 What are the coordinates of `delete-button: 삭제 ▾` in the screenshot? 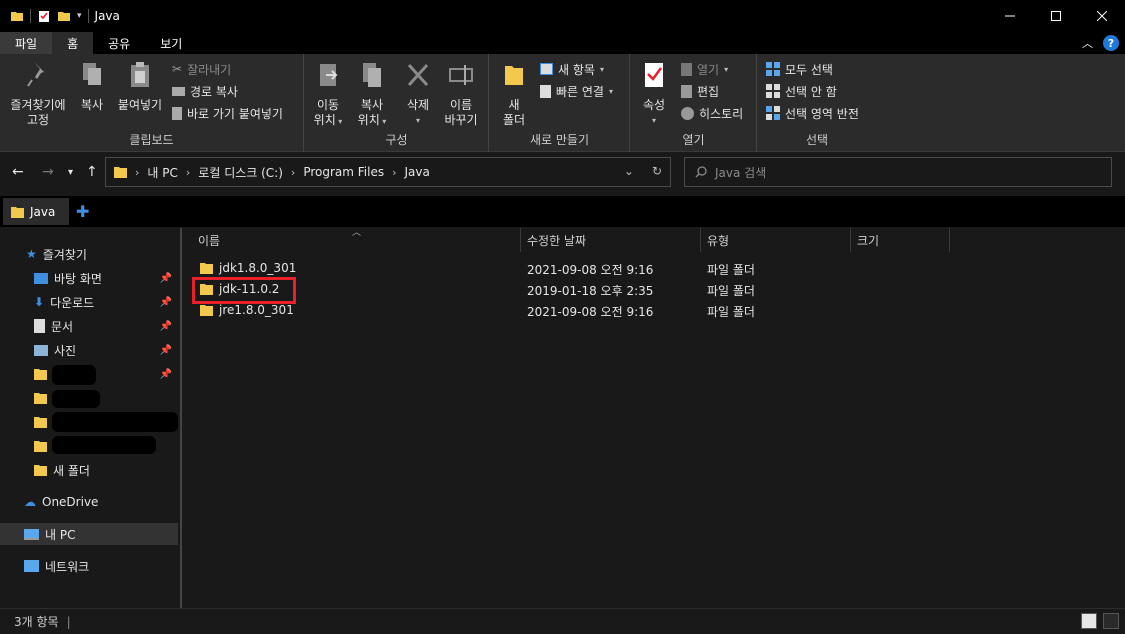 It's located at (418, 94).